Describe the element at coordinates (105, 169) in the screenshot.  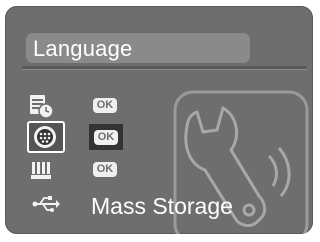
I see `tvout-ok-button: OK` at that location.